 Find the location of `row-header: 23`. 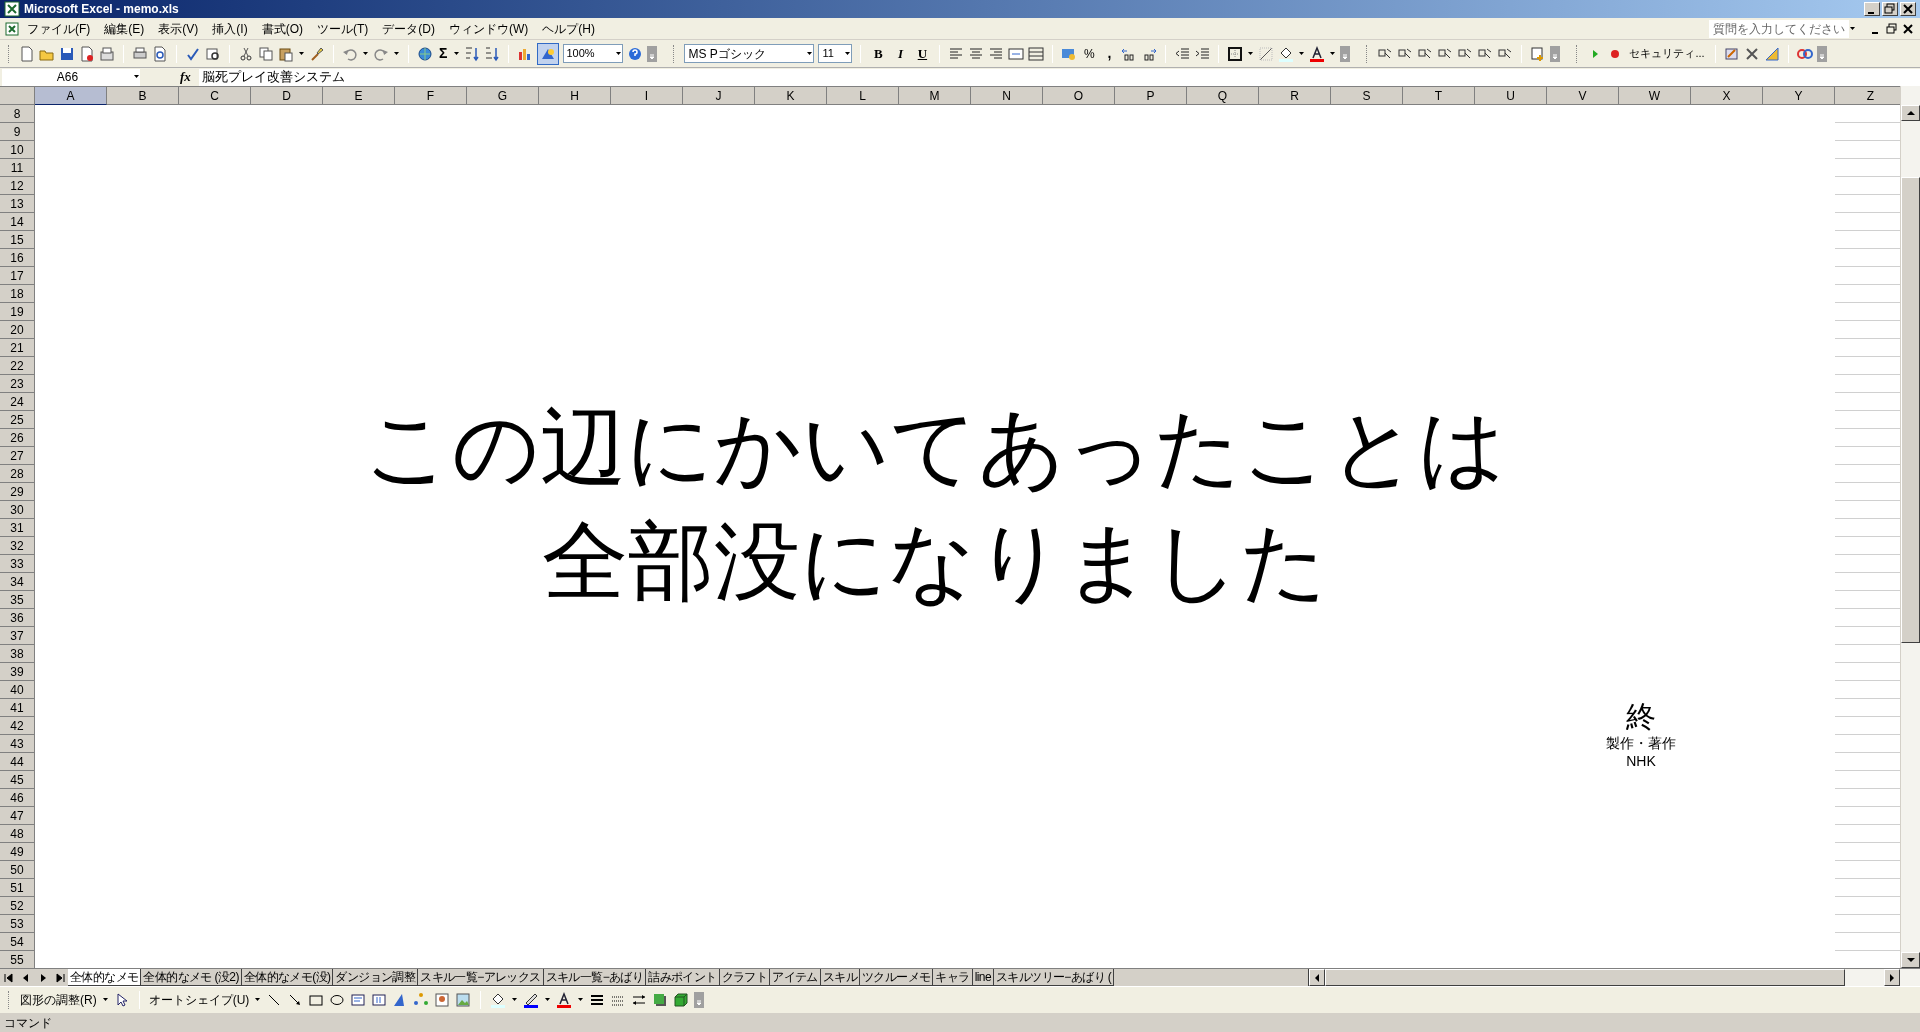

row-header: 23 is located at coordinates (17, 384).